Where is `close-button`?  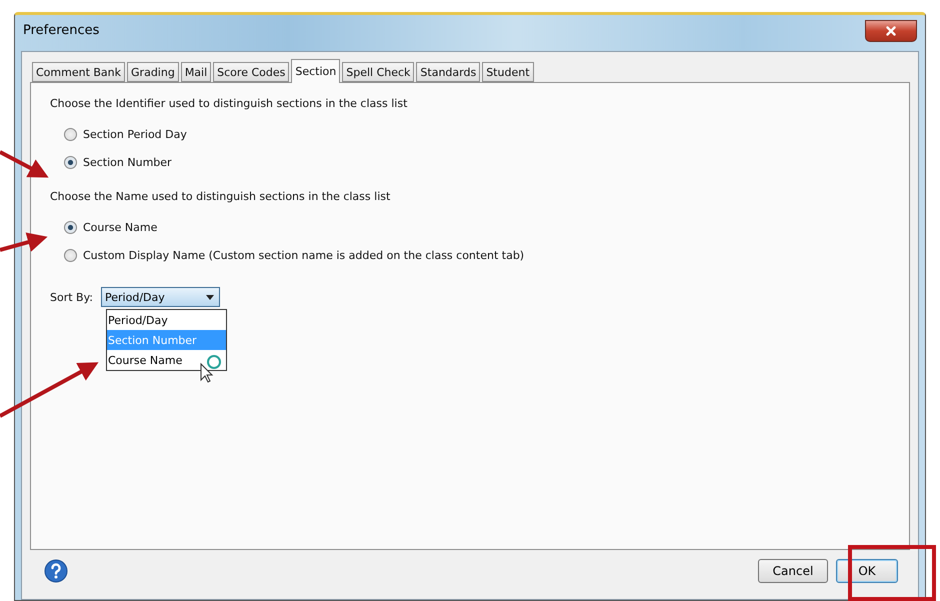 close-button is located at coordinates (891, 31).